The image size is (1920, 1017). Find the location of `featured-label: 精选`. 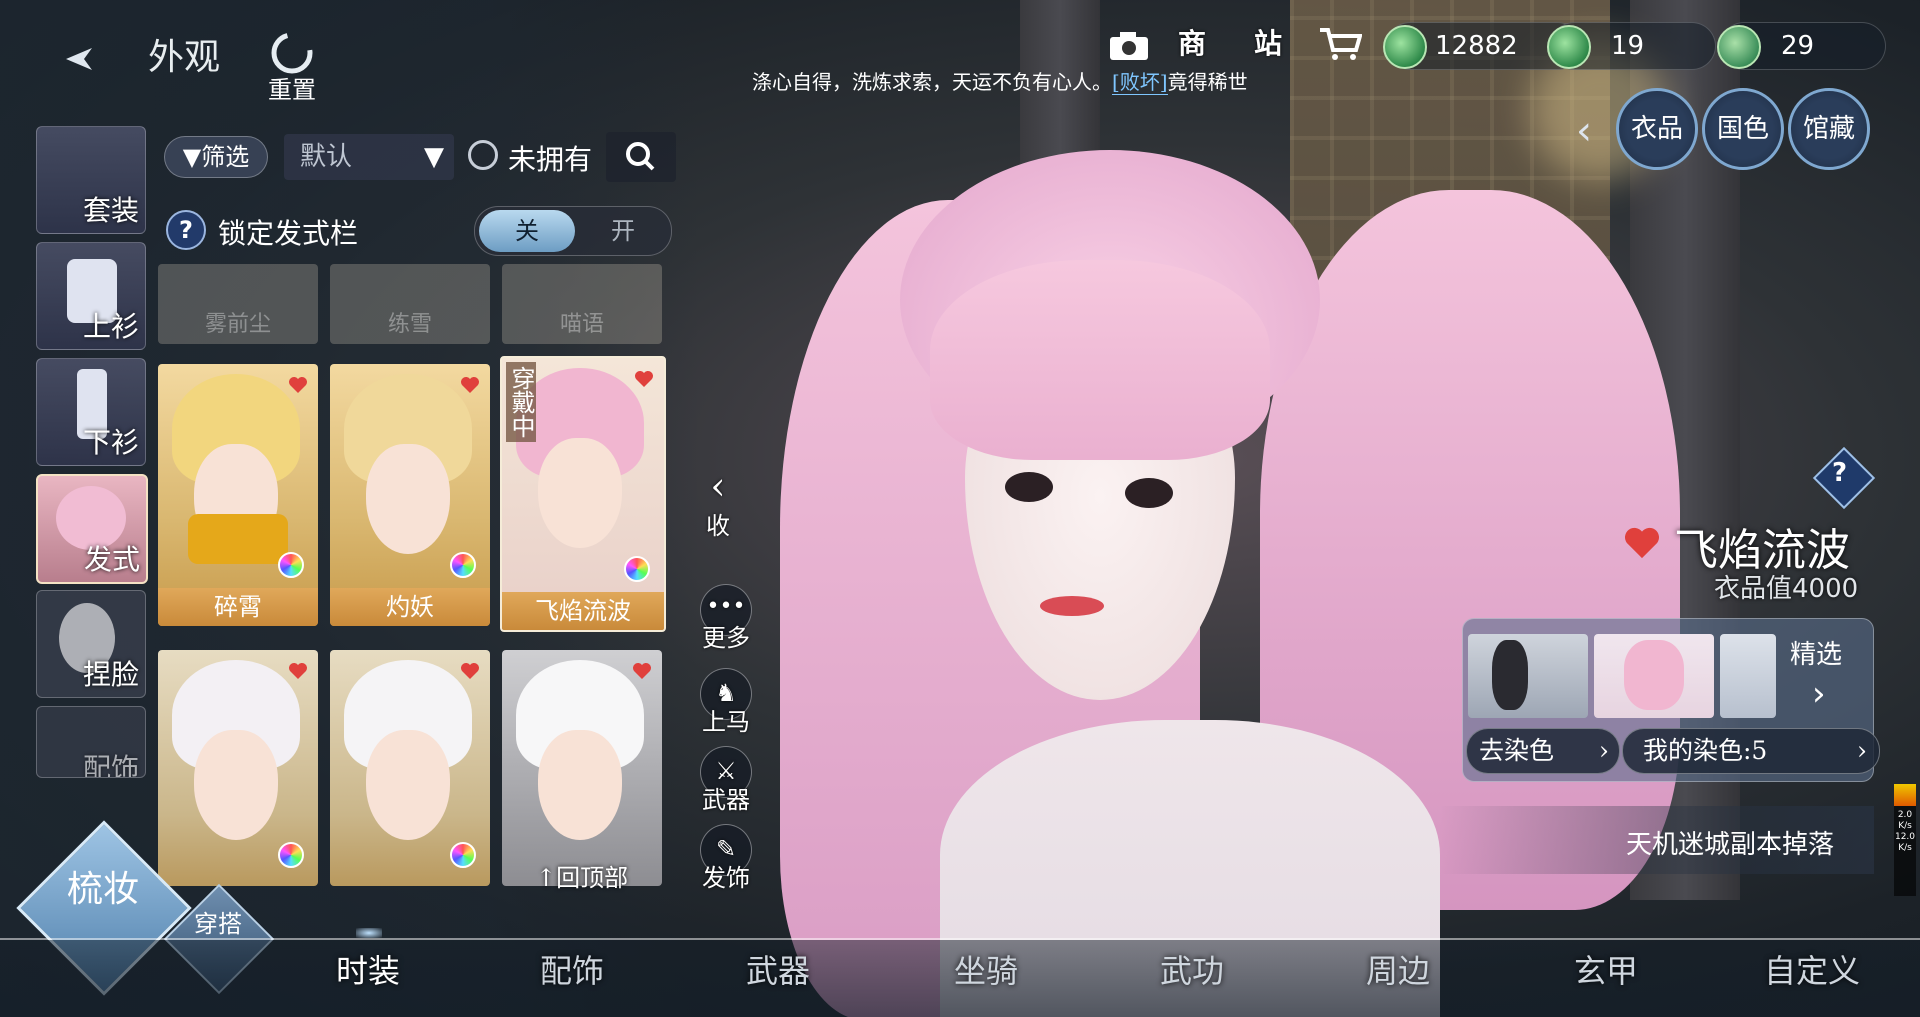

featured-label: 精选 is located at coordinates (1816, 652).